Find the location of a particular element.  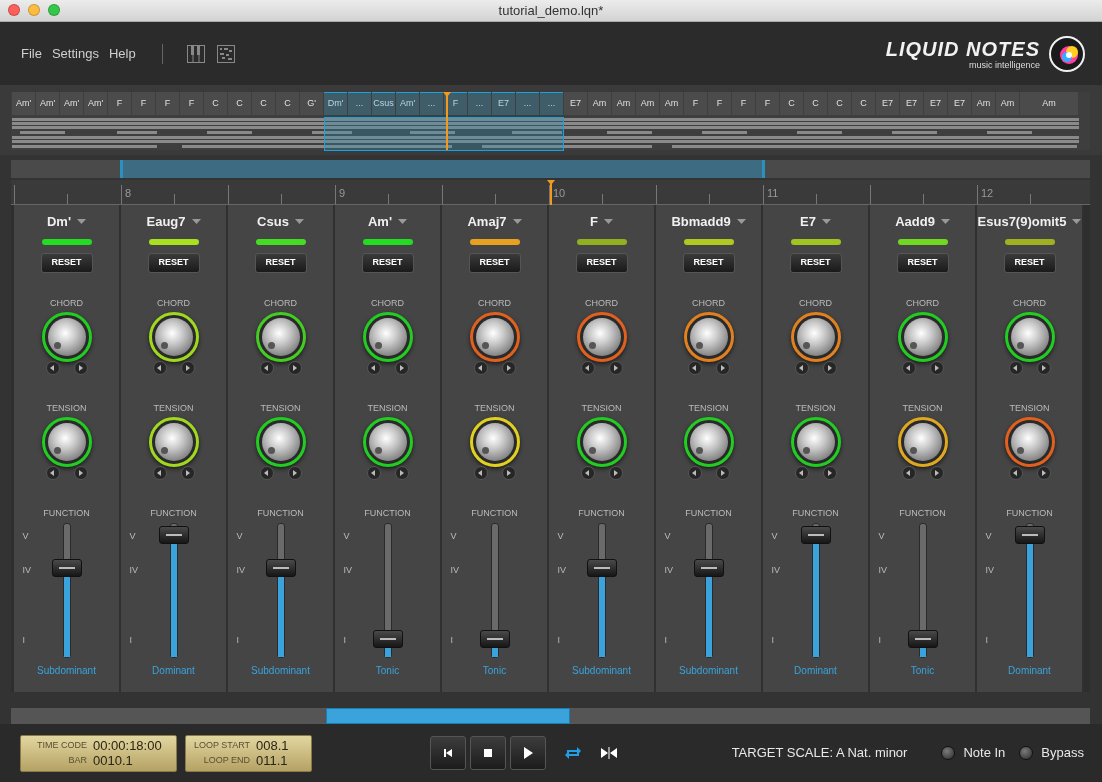

menu-item: Settings is located at coordinates (75, 53).